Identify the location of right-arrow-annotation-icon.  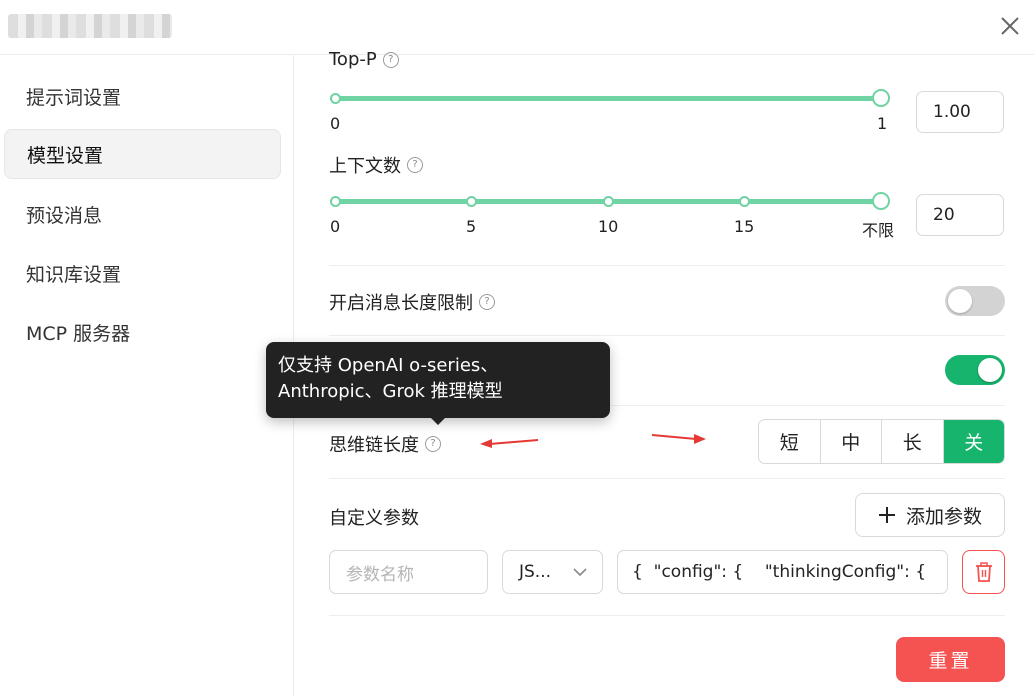
(678, 439).